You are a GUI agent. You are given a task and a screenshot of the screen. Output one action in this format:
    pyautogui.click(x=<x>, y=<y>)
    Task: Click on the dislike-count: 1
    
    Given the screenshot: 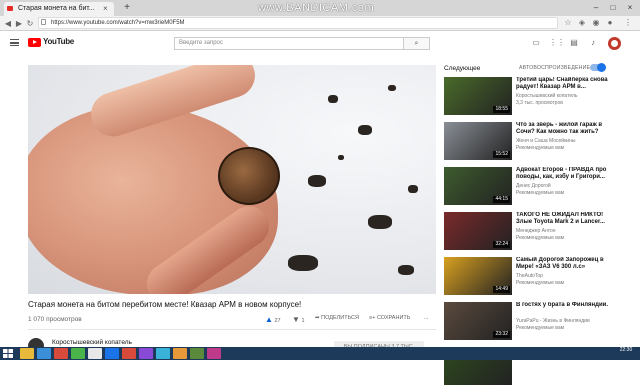 What is the action you would take?
    pyautogui.click(x=303, y=321)
    